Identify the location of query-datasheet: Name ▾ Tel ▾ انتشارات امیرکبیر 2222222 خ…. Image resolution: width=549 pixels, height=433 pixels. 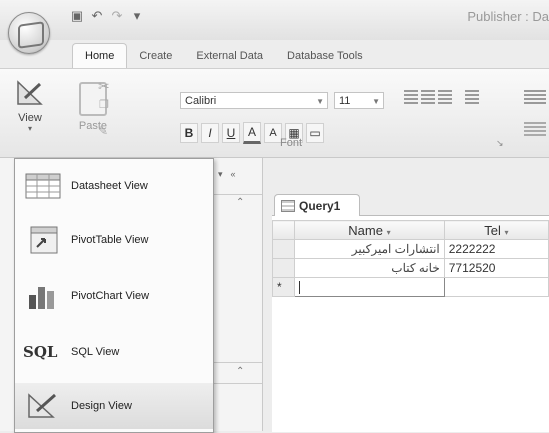
(410, 258).